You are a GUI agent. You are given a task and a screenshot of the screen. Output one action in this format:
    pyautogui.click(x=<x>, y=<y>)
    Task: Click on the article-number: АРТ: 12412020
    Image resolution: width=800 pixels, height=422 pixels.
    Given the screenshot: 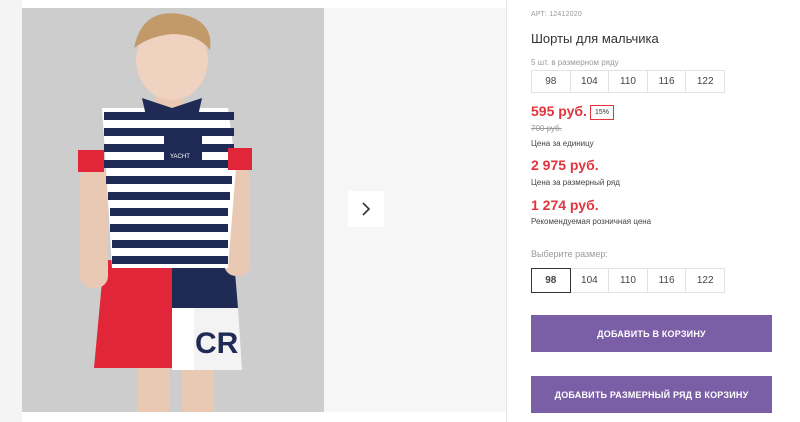 What is the action you would take?
    pyautogui.click(x=556, y=14)
    